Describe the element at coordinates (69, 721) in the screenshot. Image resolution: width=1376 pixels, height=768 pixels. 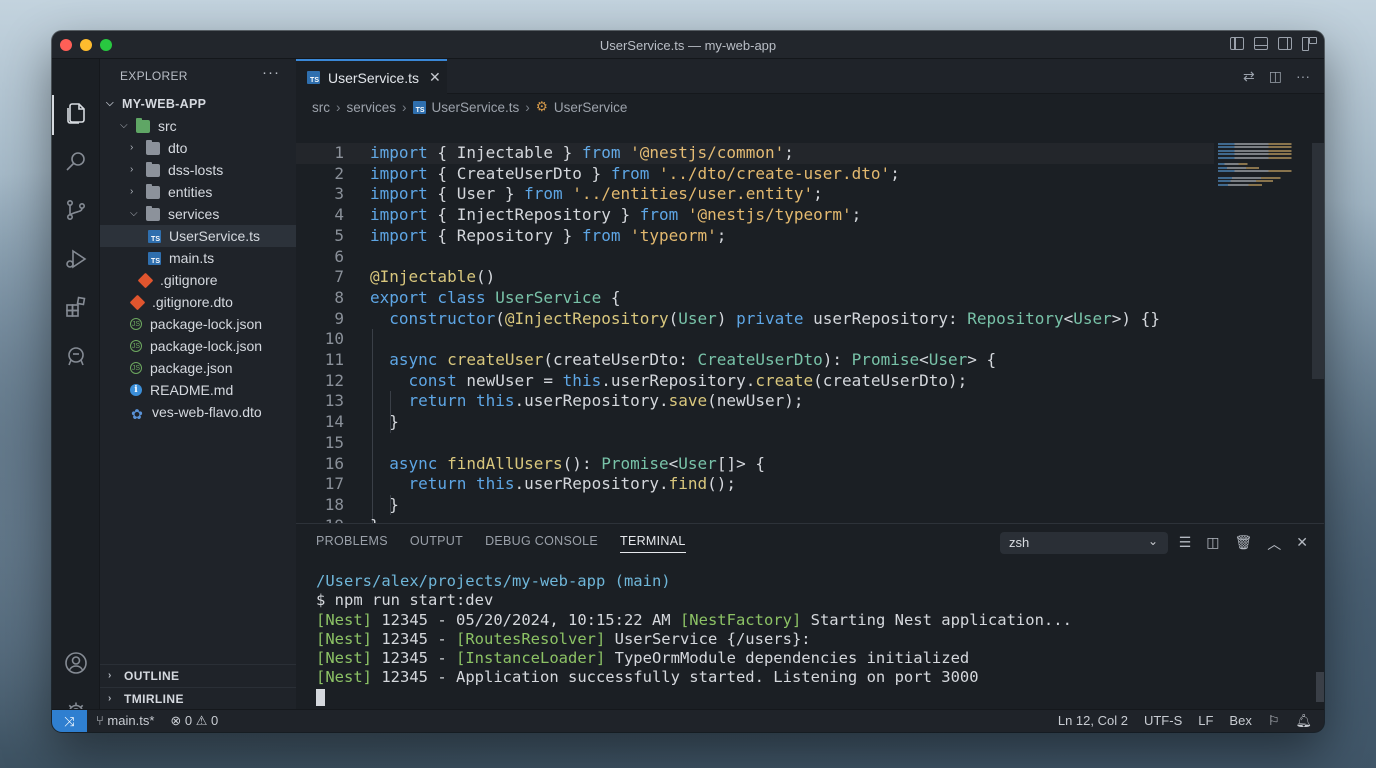
I see `remote-indicator-icon: ⤨` at that location.